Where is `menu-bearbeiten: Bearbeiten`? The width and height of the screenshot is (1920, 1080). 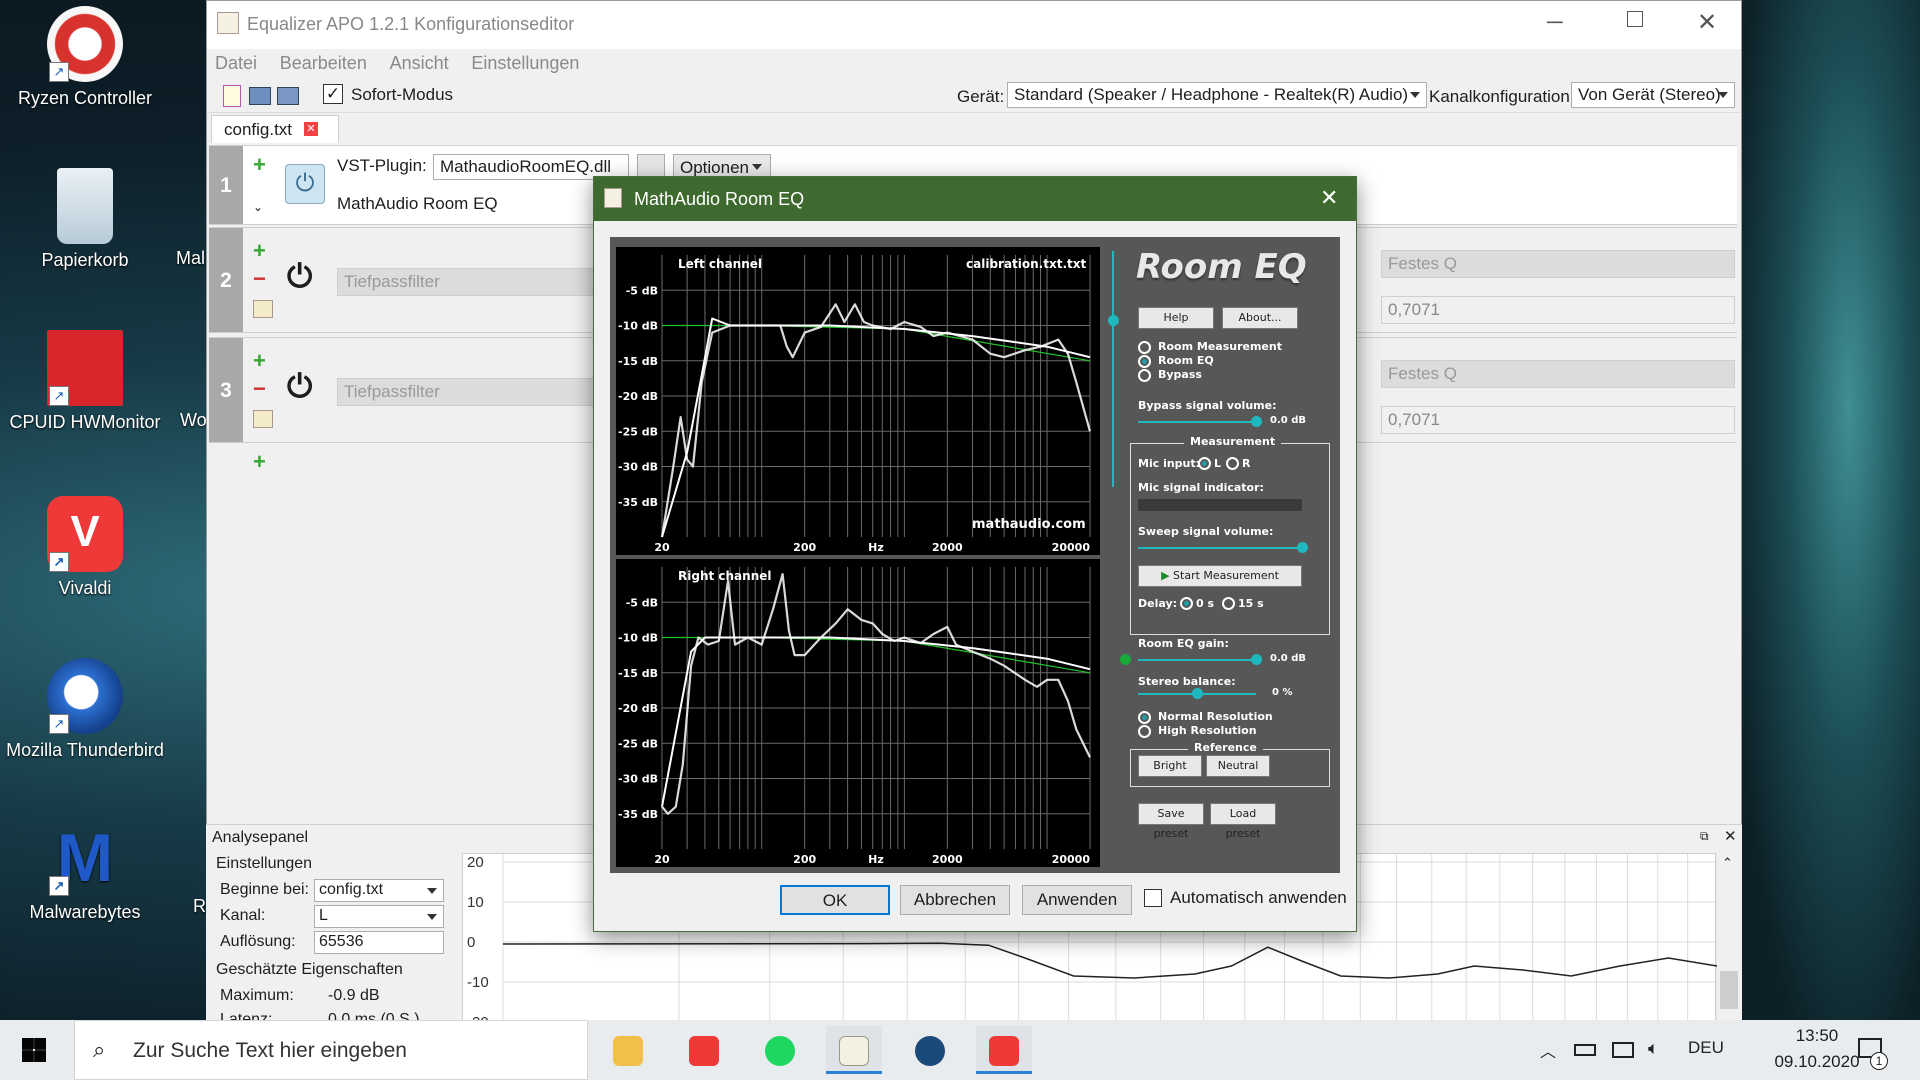 menu-bearbeiten: Bearbeiten is located at coordinates (323, 63).